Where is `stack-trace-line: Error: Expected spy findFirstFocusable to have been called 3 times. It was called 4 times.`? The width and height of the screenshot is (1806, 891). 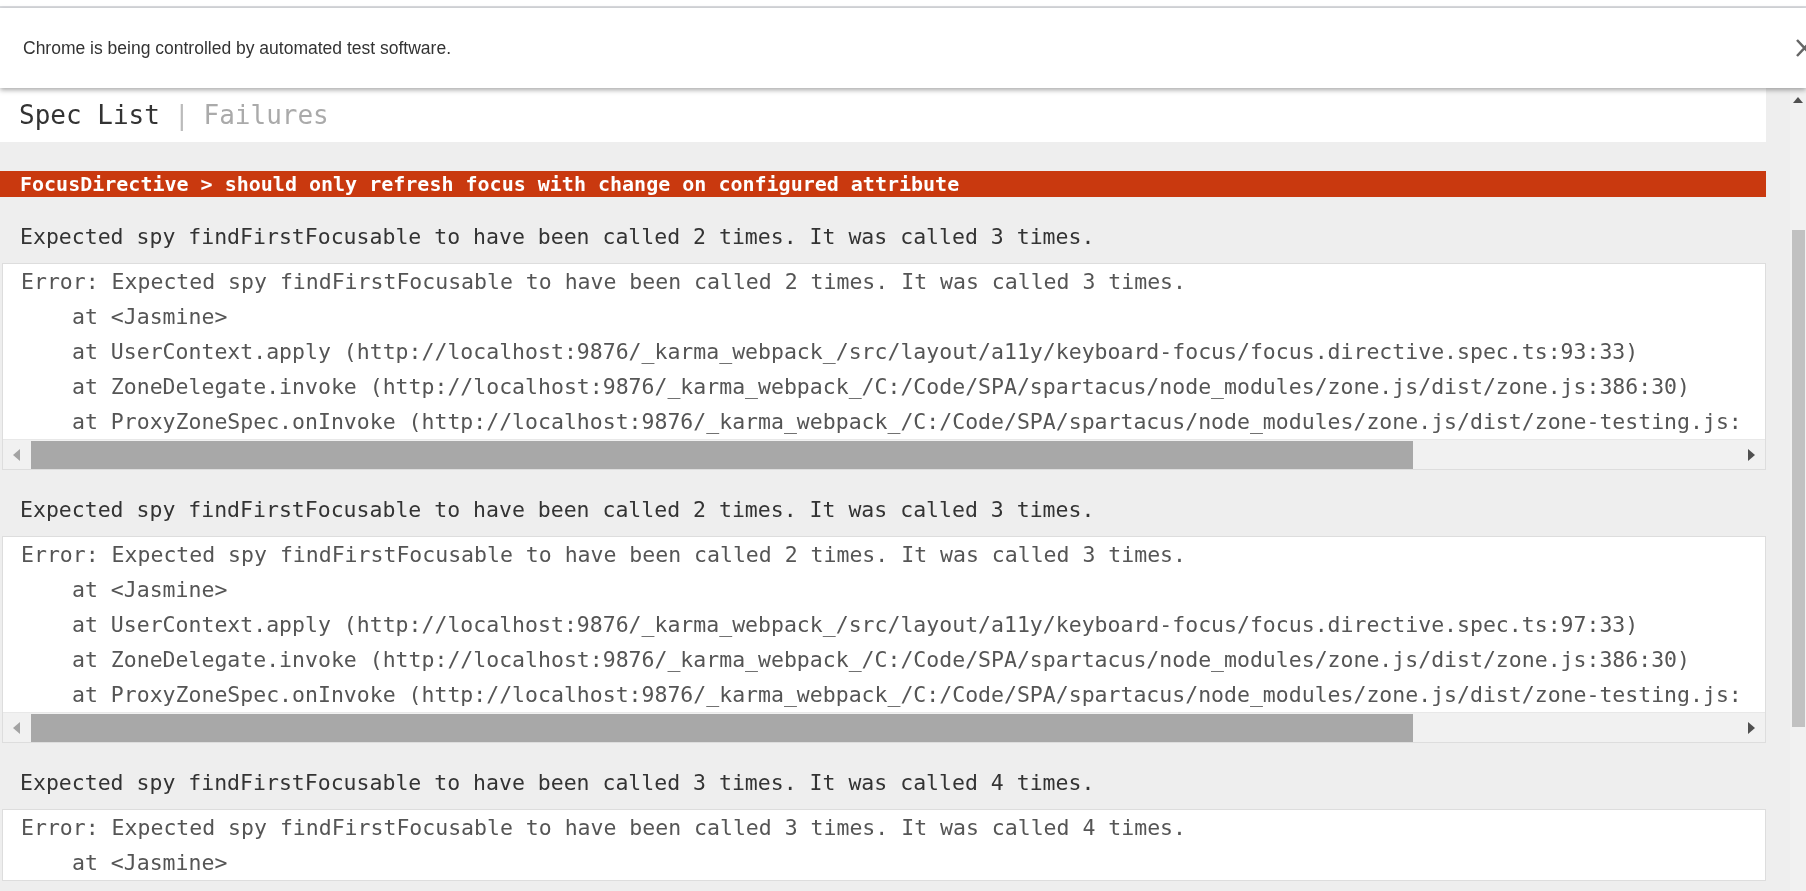 stack-trace-line: Error: Expected spy findFirstFocusable to have been called 3 times. It was called 4 times. is located at coordinates (603, 828).